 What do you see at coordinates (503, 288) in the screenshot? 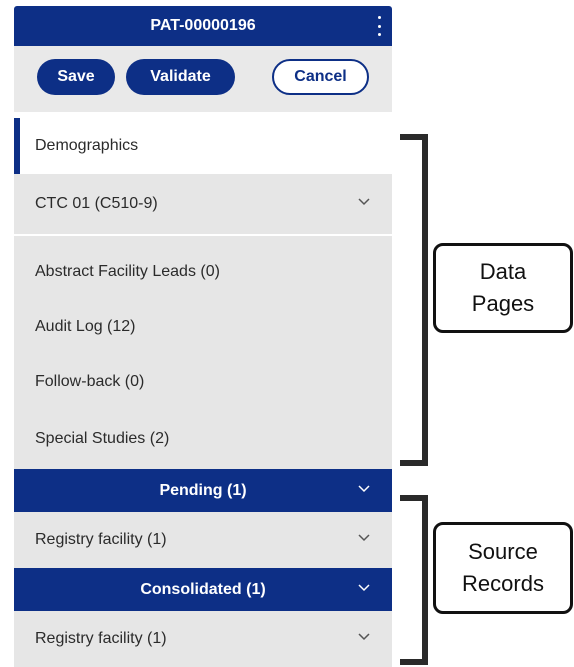
I see `data-pages-label: Data Pages` at bounding box center [503, 288].